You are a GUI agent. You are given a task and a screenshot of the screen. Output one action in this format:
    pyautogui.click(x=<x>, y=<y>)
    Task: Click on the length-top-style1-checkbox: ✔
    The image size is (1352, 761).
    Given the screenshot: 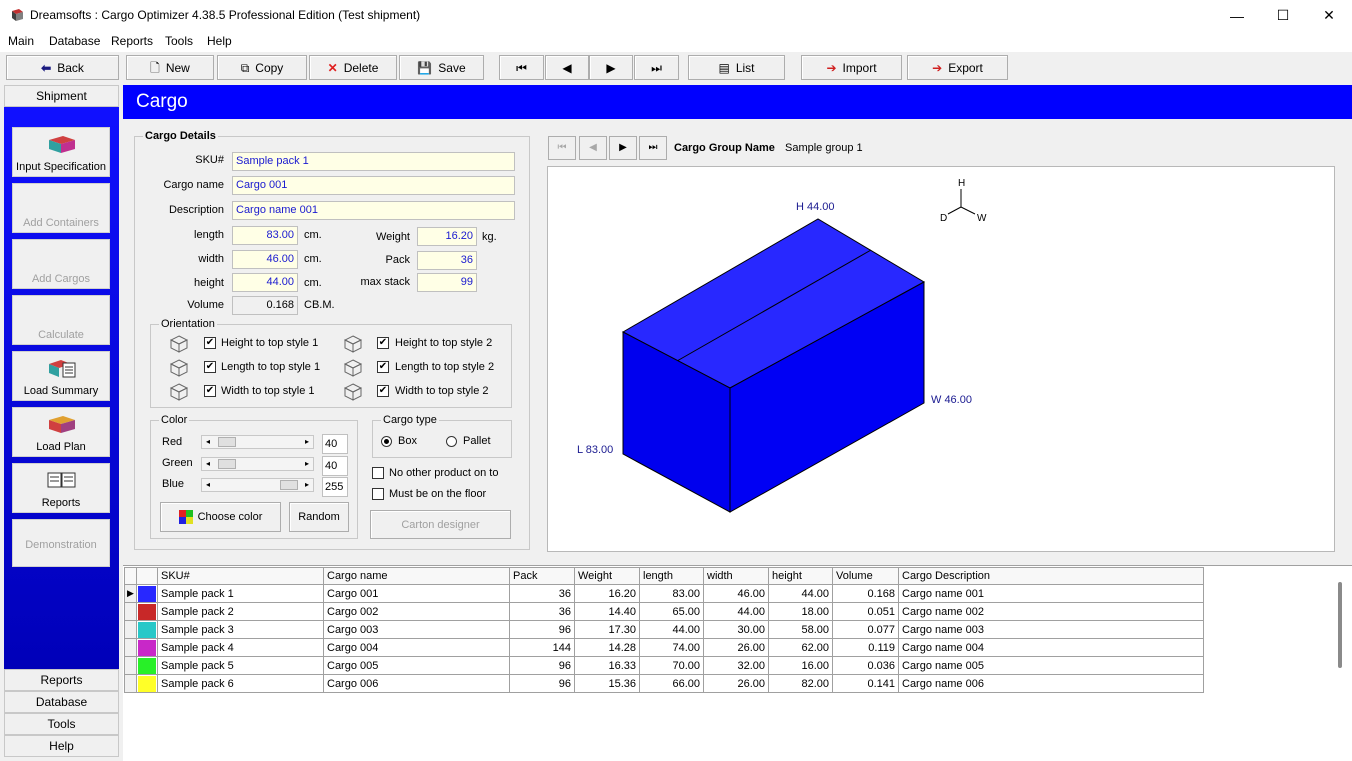 What is the action you would take?
    pyautogui.click(x=210, y=367)
    